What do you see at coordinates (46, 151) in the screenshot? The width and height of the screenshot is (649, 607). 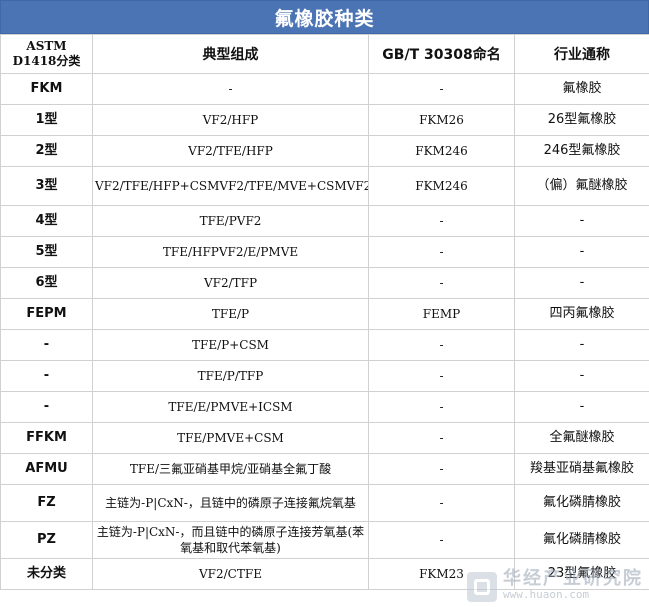 I see `row-astm-cell: 2型` at bounding box center [46, 151].